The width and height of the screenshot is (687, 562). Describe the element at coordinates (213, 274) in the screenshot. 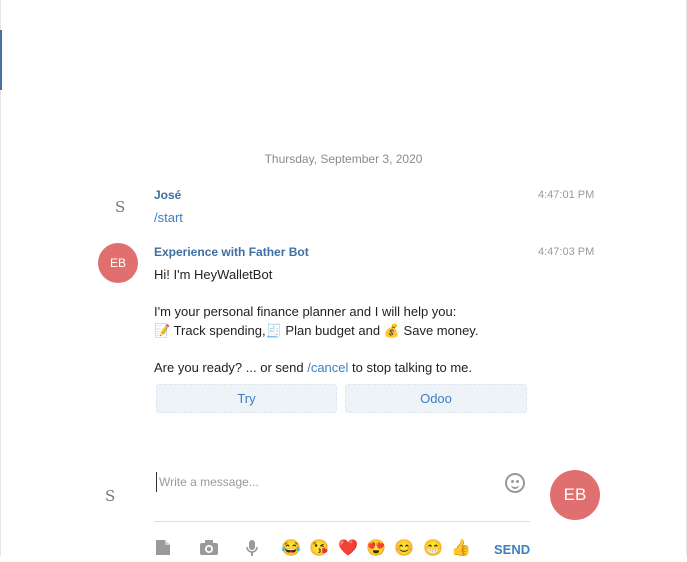

I see `message-greeting: Hi! I'm HeyWalletBot` at that location.